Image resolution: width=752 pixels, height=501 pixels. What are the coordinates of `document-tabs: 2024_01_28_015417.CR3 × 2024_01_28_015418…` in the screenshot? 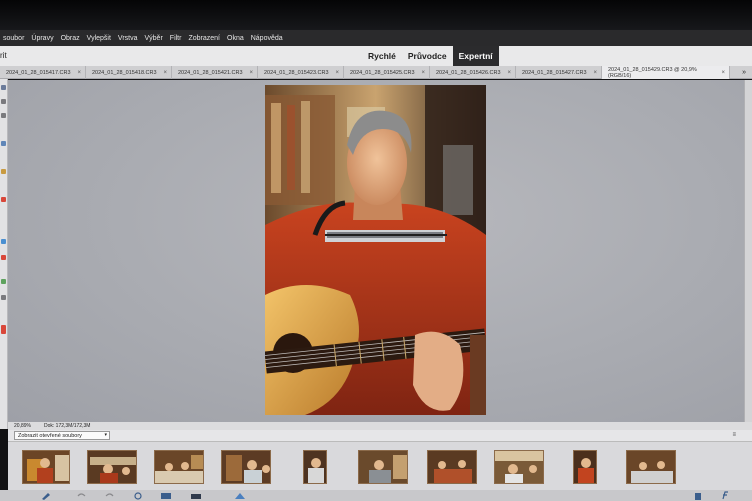 It's located at (376, 72).